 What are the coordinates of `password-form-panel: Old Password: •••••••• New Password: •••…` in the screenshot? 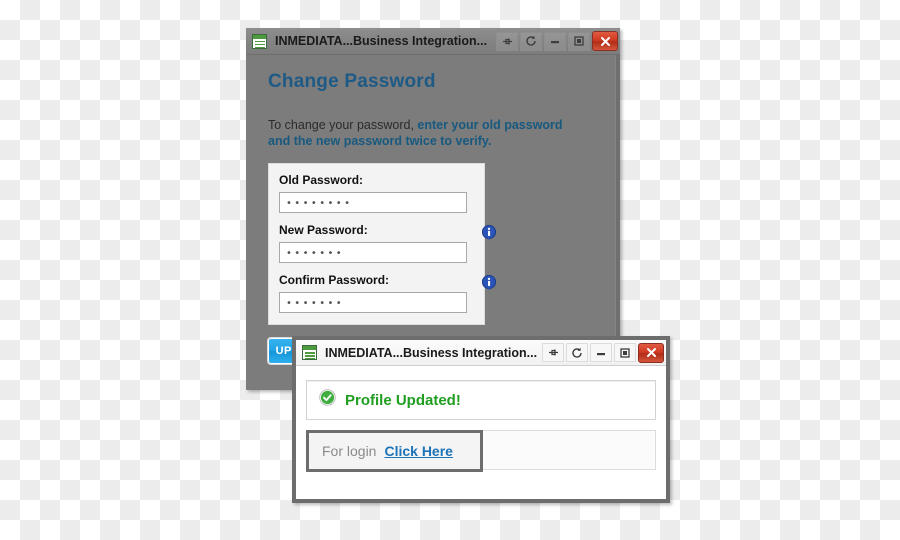 It's located at (382, 244).